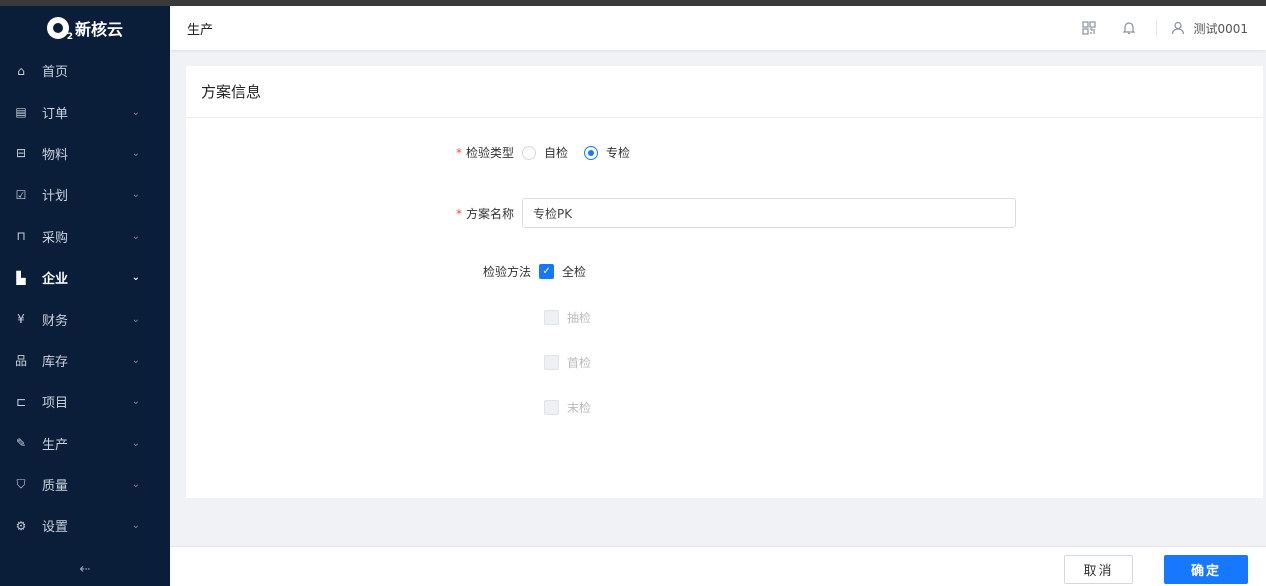 The width and height of the screenshot is (1266, 586). Describe the element at coordinates (1153, 28) in the screenshot. I see `header-actions: 测试0001` at that location.